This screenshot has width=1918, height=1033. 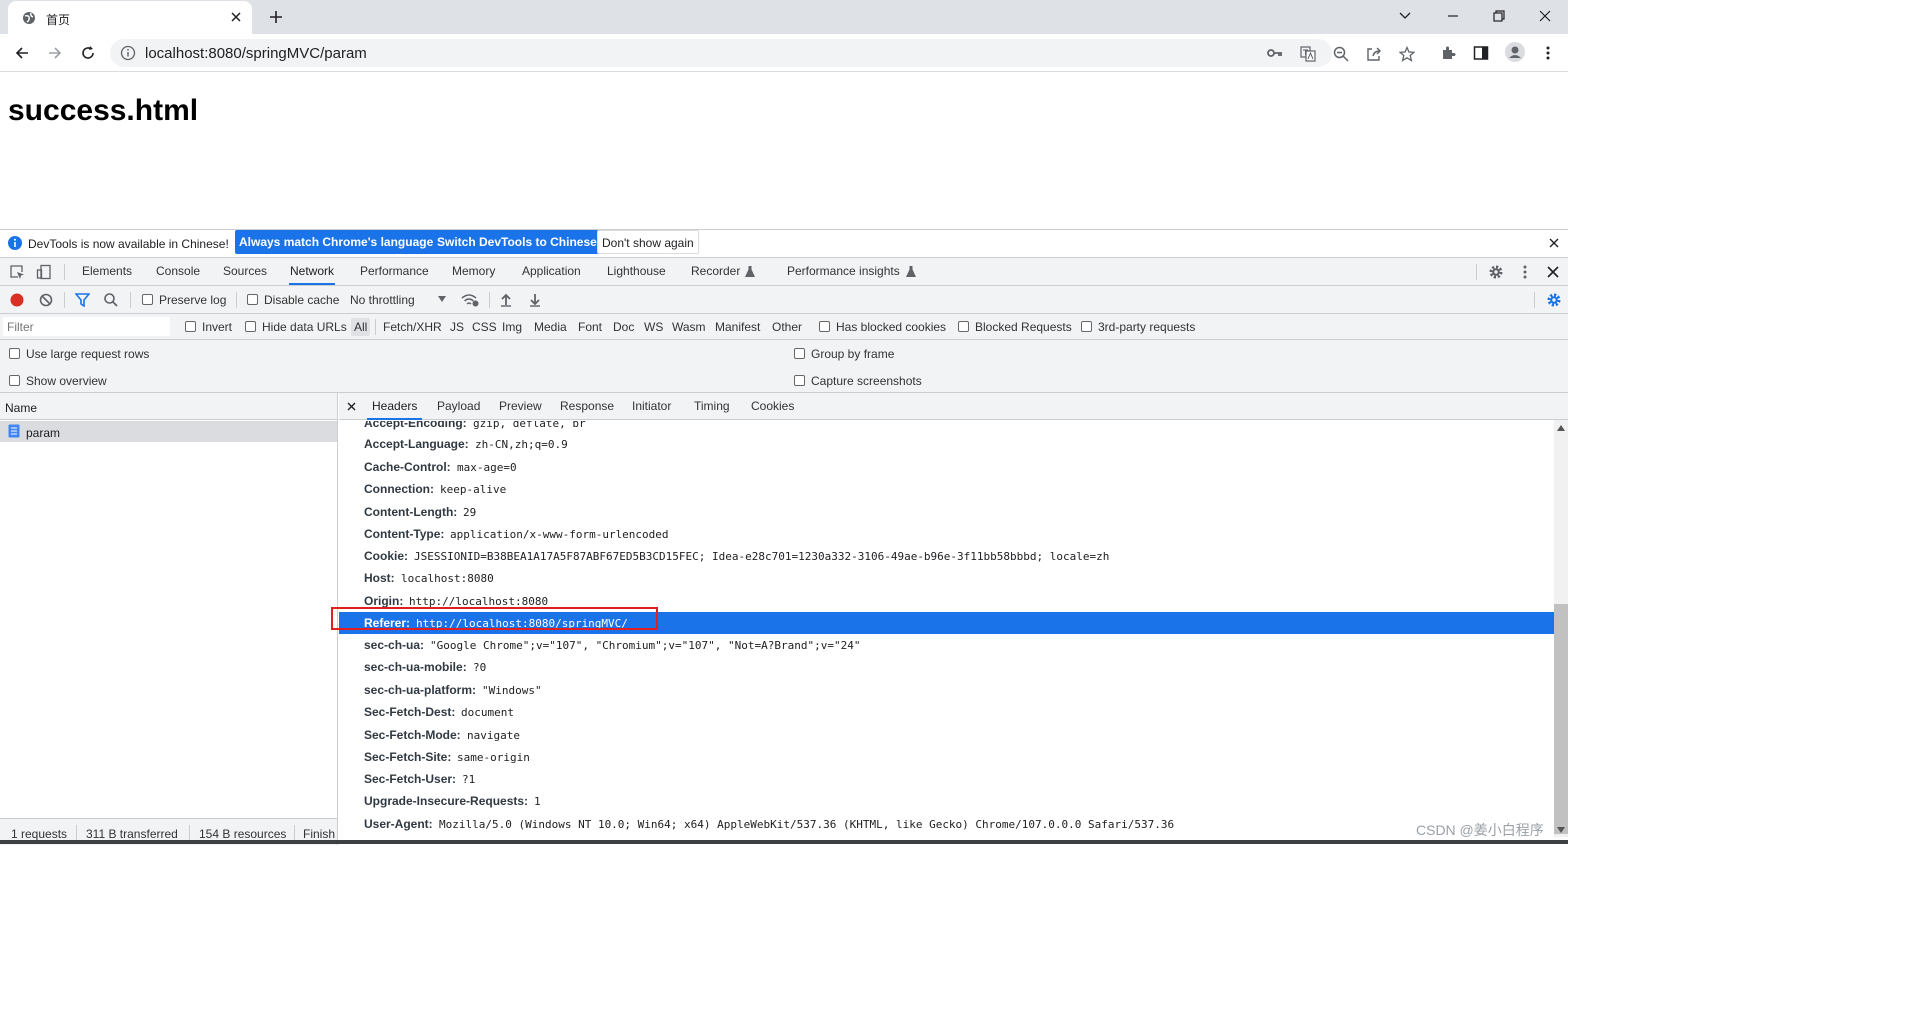 I want to click on header-row: Accept-Language: zh-CN,zh;q=0.9, so click(x=946, y=444).